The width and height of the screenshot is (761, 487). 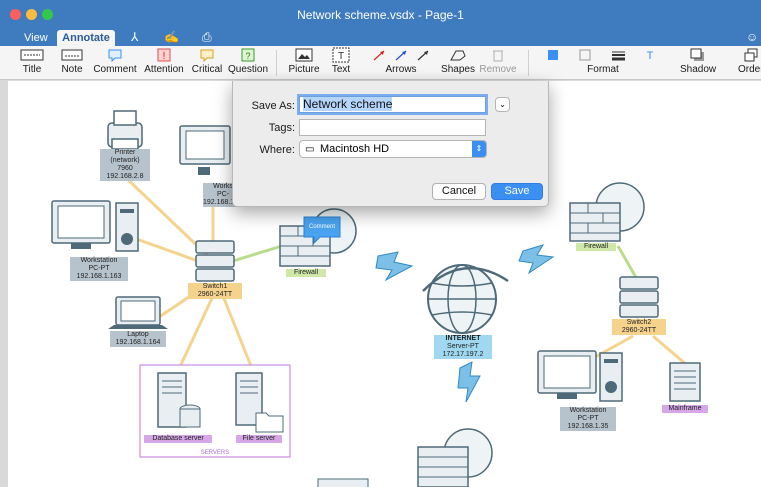 I want to click on cancel-button: Cancel, so click(x=459, y=191).